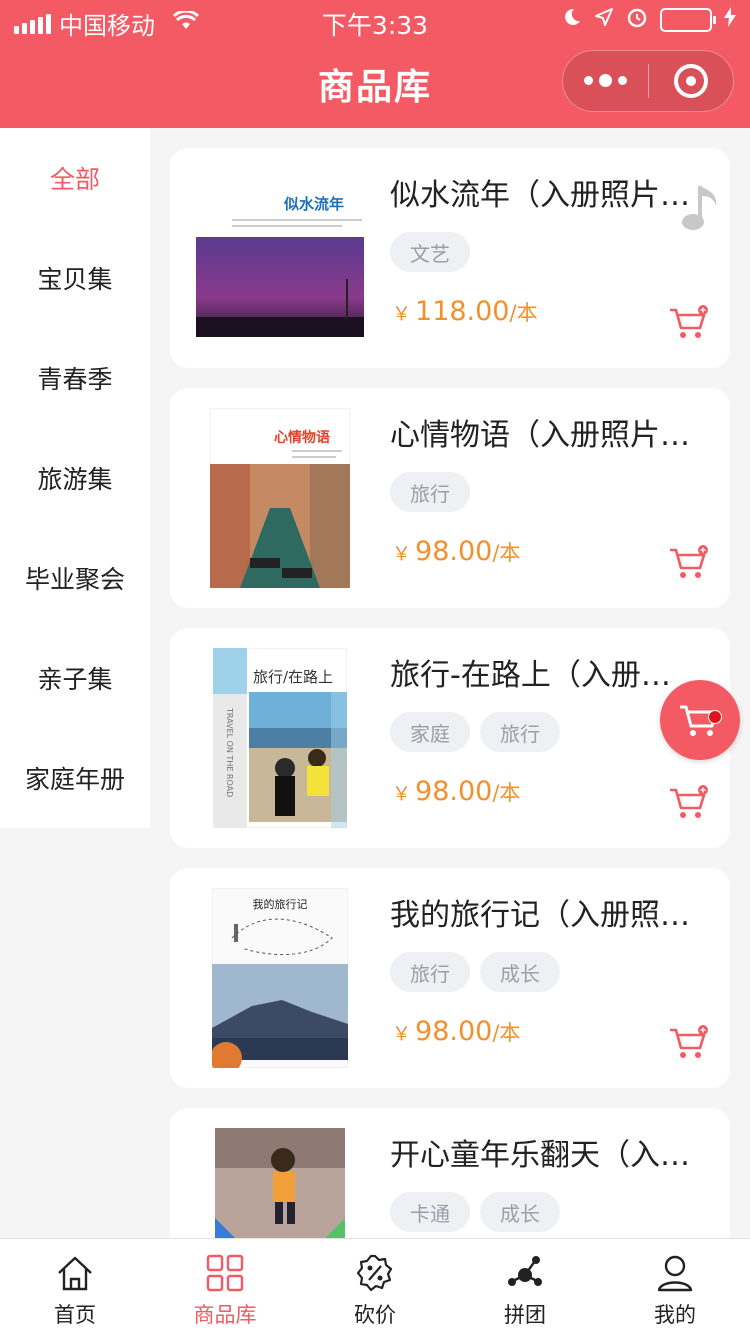 Image resolution: width=750 pixels, height=1334 pixels. I want to click on product-cover: 心情物语, so click(280, 498).